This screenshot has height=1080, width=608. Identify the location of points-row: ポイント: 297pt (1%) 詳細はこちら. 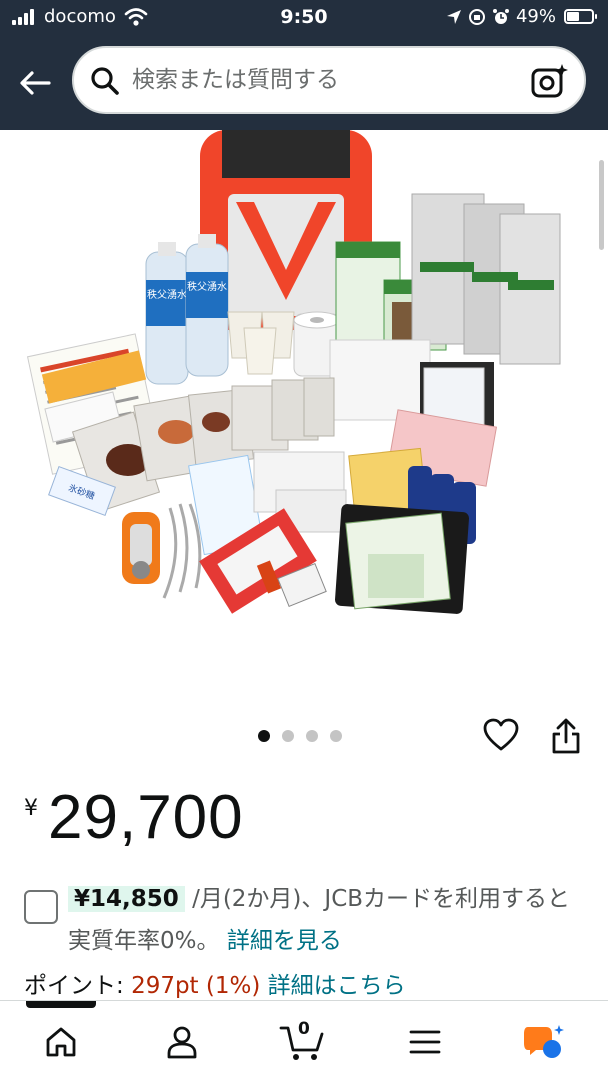
(215, 983).